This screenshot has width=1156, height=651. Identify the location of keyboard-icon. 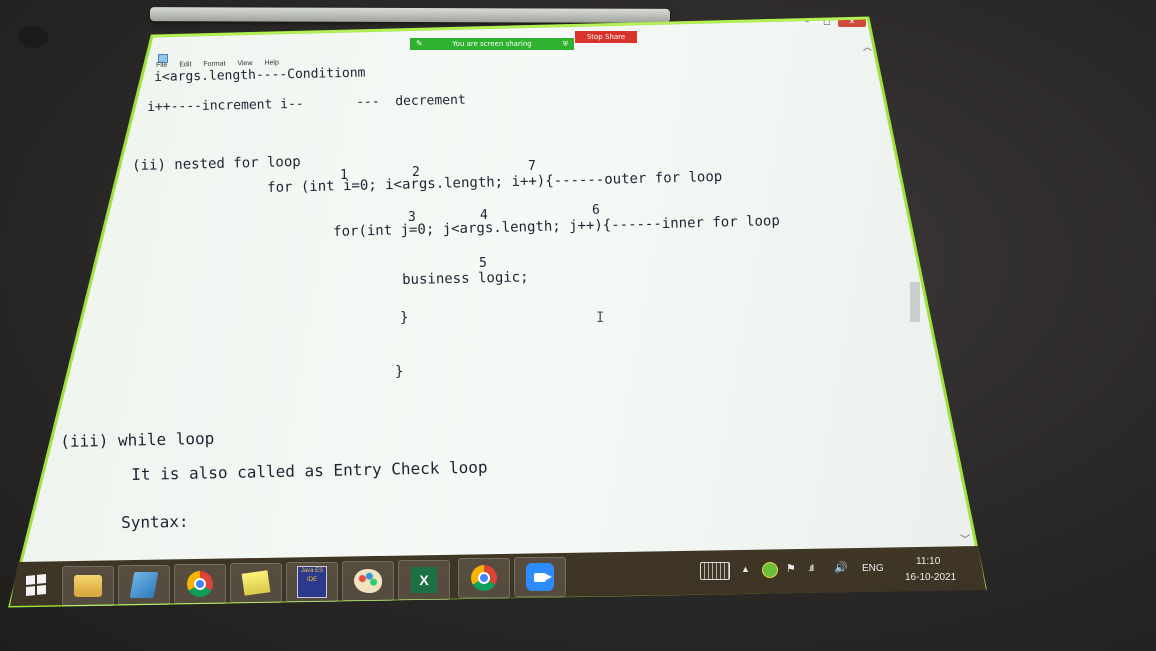
(715, 571).